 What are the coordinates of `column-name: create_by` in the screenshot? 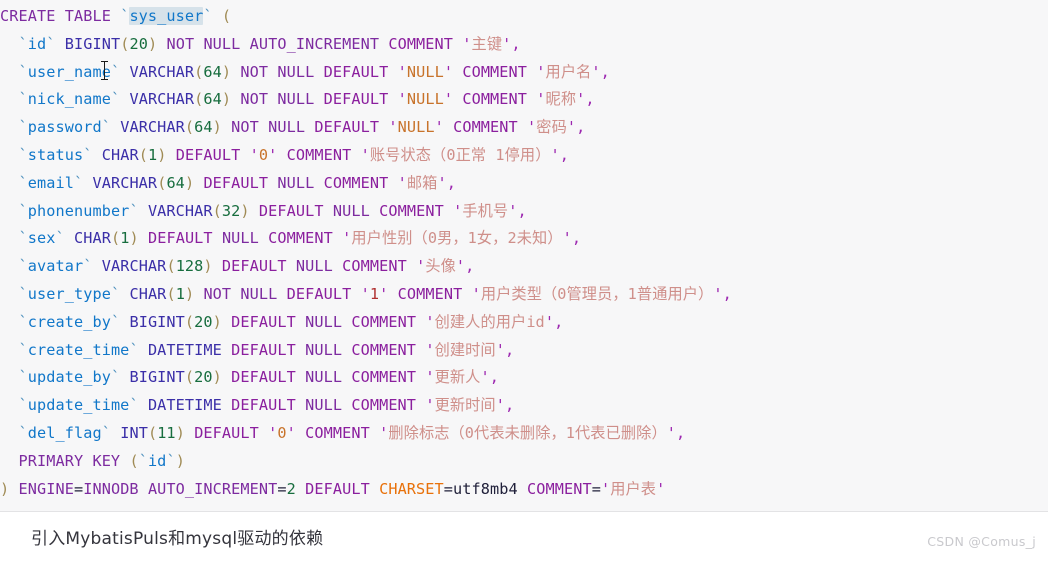 It's located at (69, 321).